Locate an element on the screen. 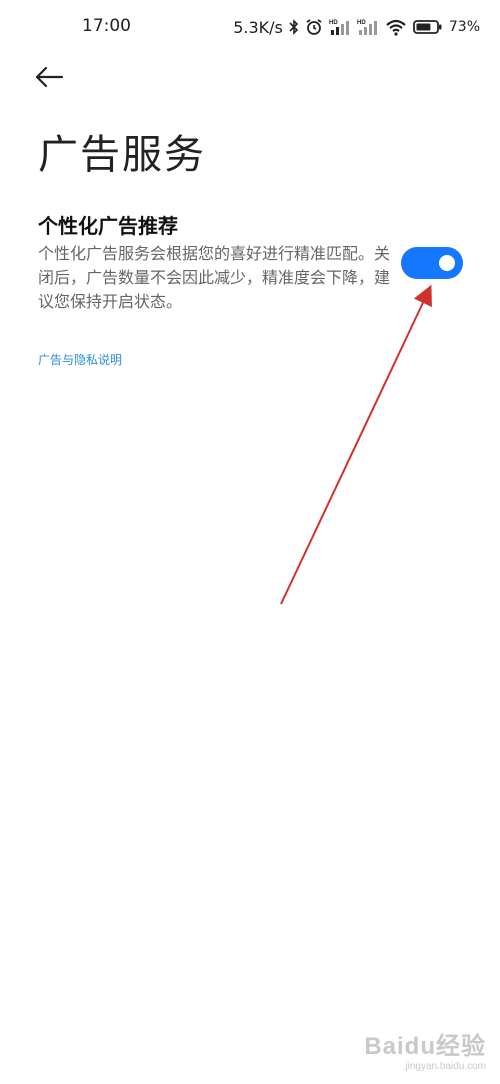 This screenshot has height=1084, width=500. ad-privacy-link: 广告与隐私说明 is located at coordinates (80, 359).